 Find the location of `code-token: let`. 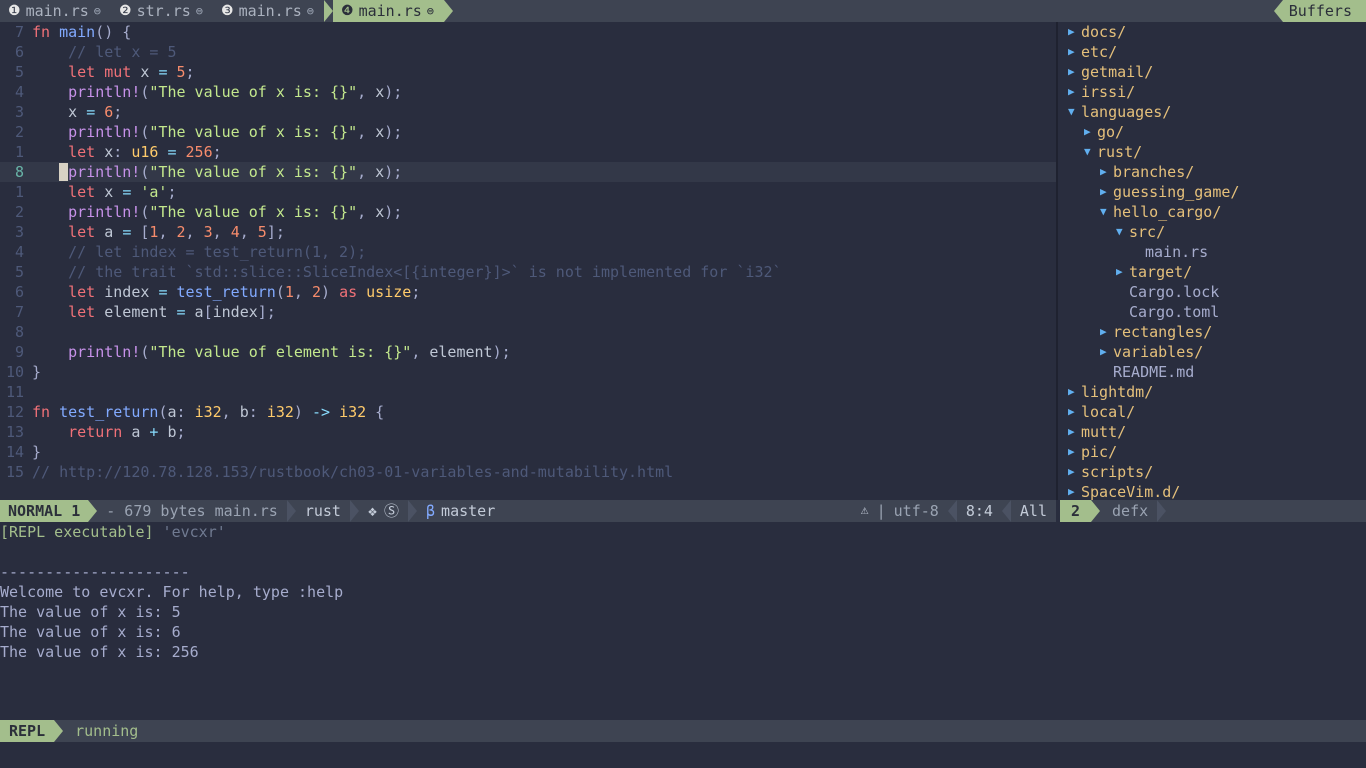

code-token: let is located at coordinates (82, 192).